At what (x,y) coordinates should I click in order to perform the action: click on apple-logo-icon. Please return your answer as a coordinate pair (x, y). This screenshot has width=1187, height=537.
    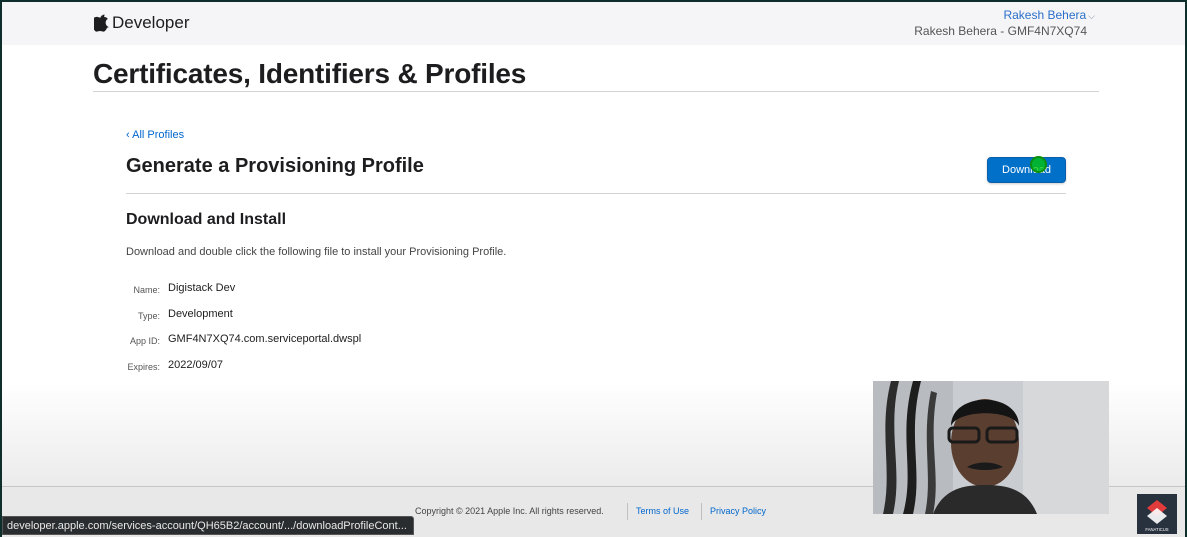
    Looking at the image, I should click on (101, 23).